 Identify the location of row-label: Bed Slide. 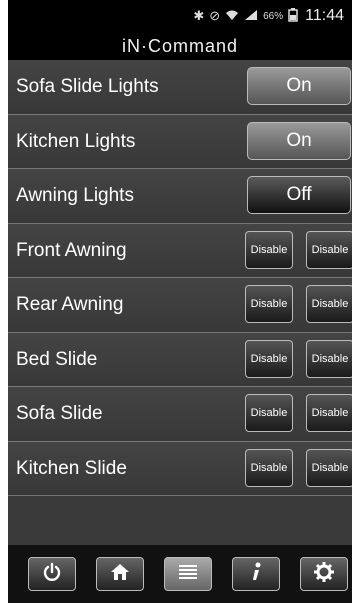
(57, 359).